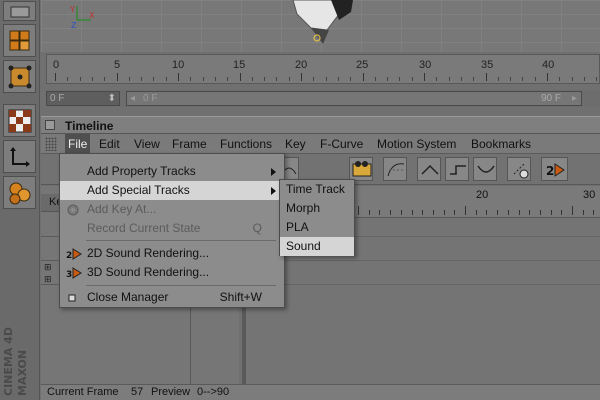 Image resolution: width=600 pixels, height=400 pixels. I want to click on tool-palette: MAXON CINEMA 4D, so click(20, 200).